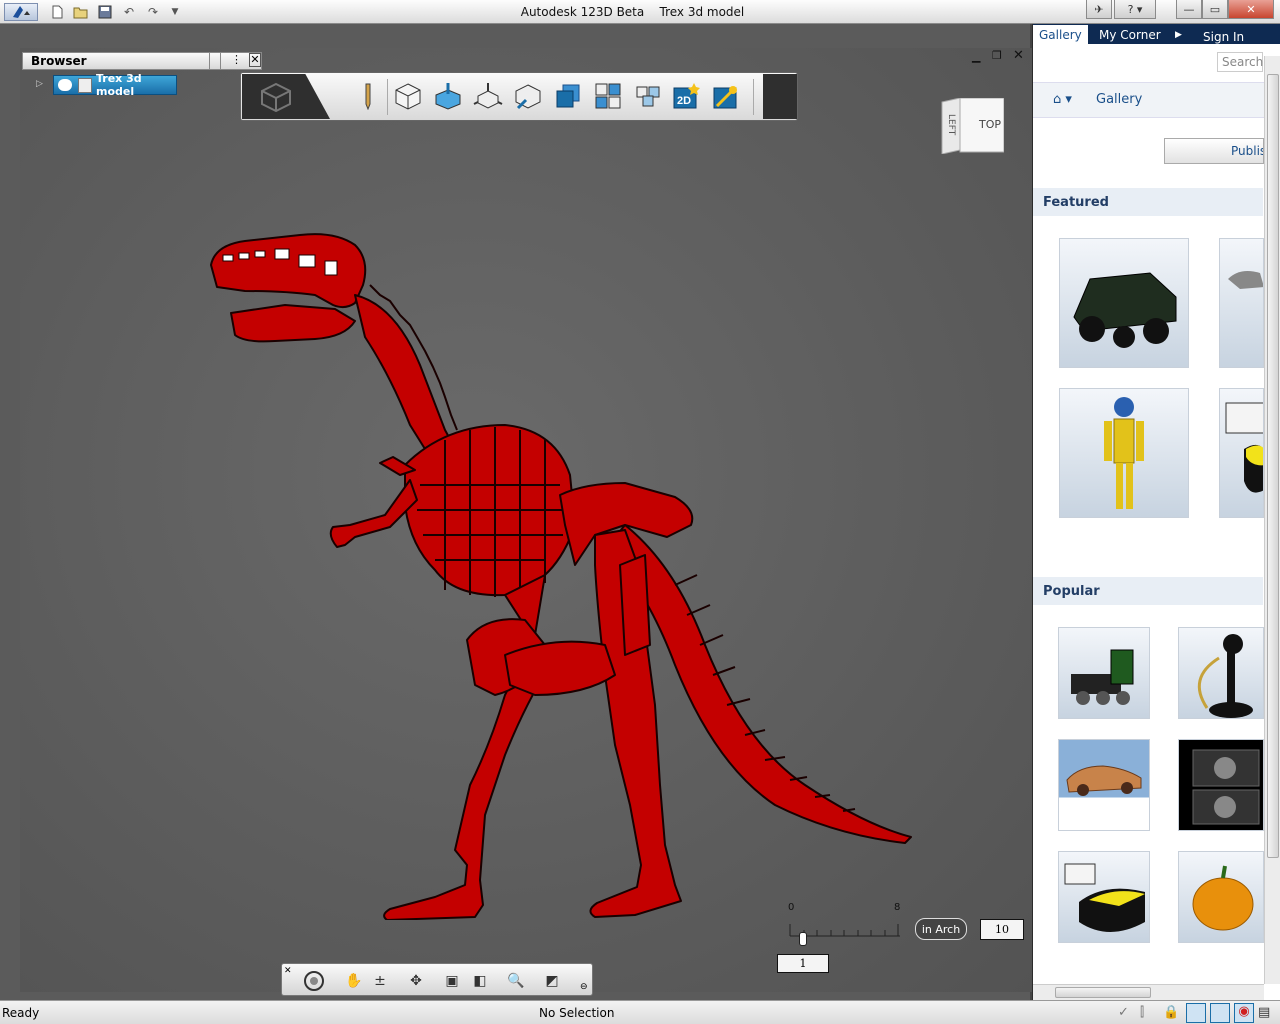 Image resolution: width=1280 pixels, height=1024 pixels. What do you see at coordinates (1240, 62) in the screenshot?
I see `gallery-search-input: Search` at bounding box center [1240, 62].